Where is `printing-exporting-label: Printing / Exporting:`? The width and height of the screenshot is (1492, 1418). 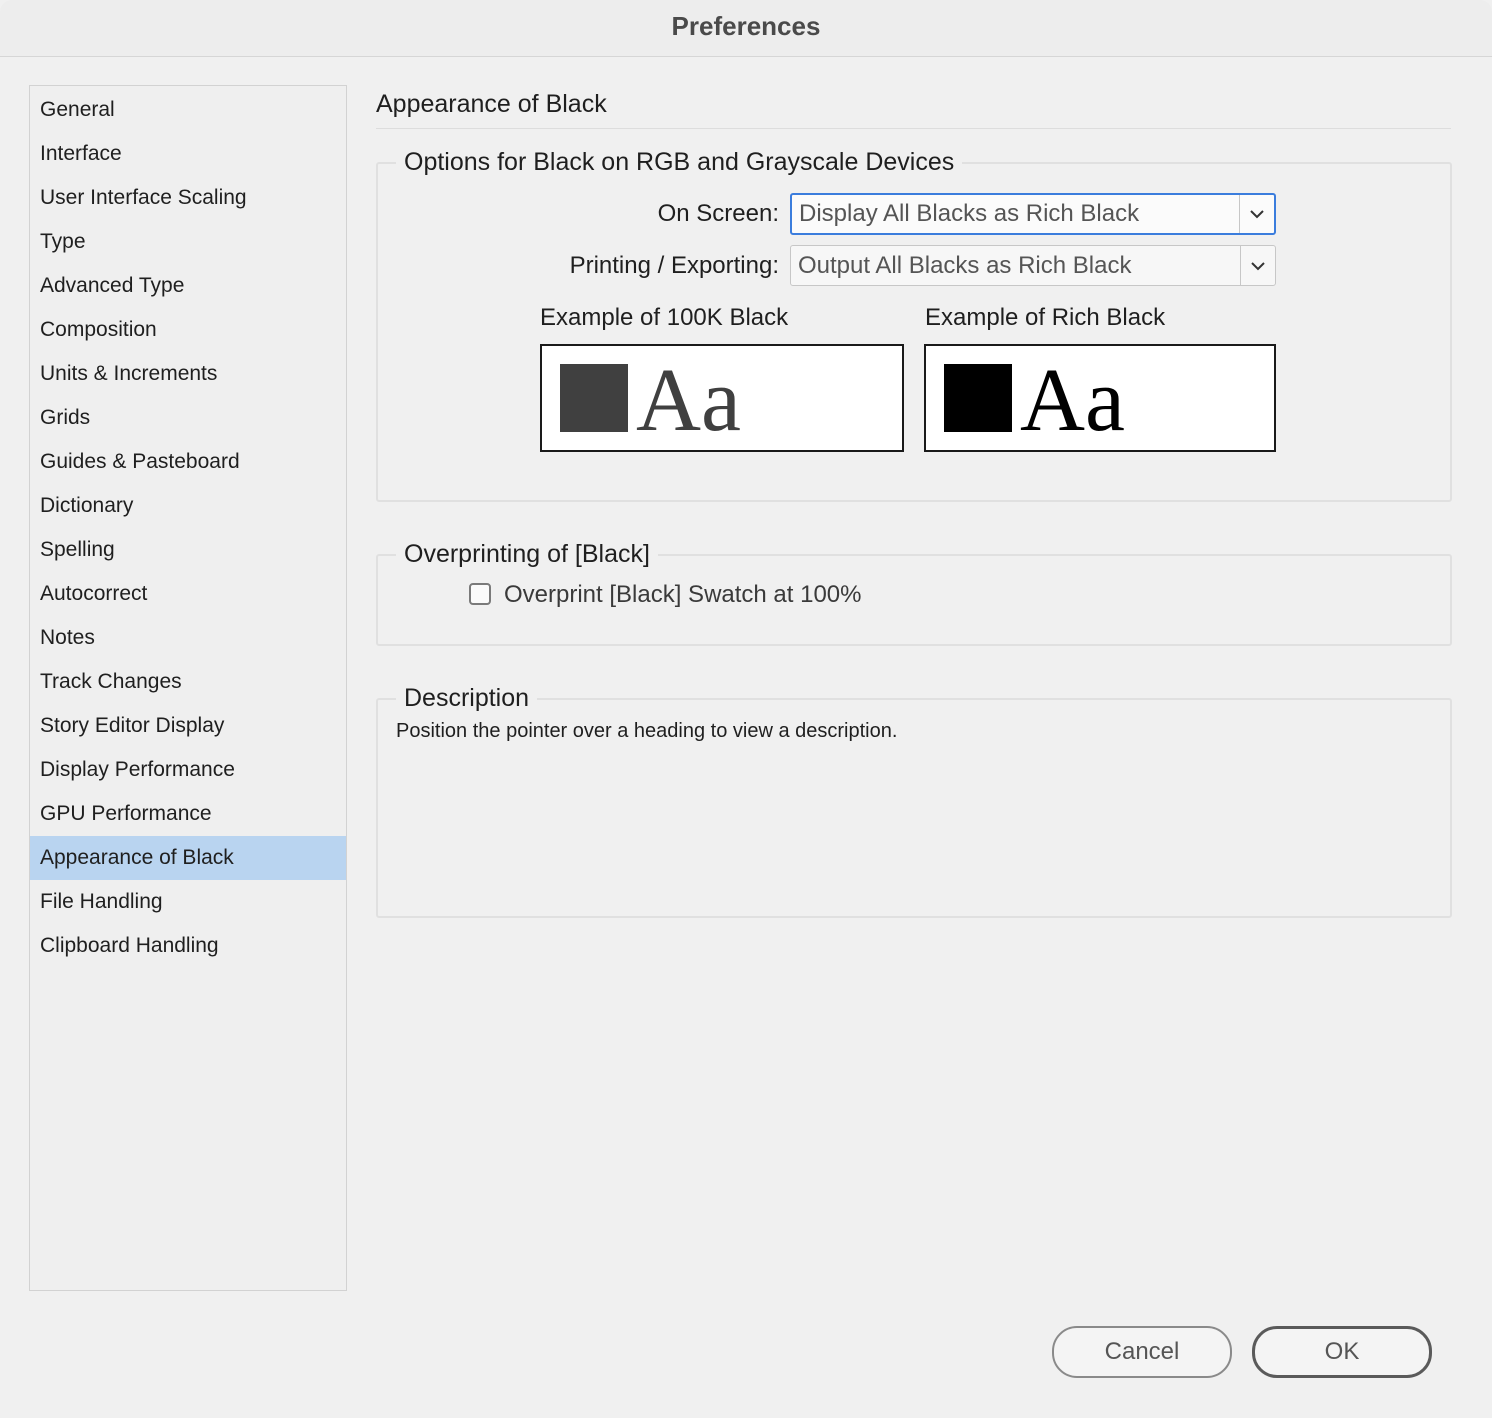 printing-exporting-label: Printing / Exporting: is located at coordinates (674, 265).